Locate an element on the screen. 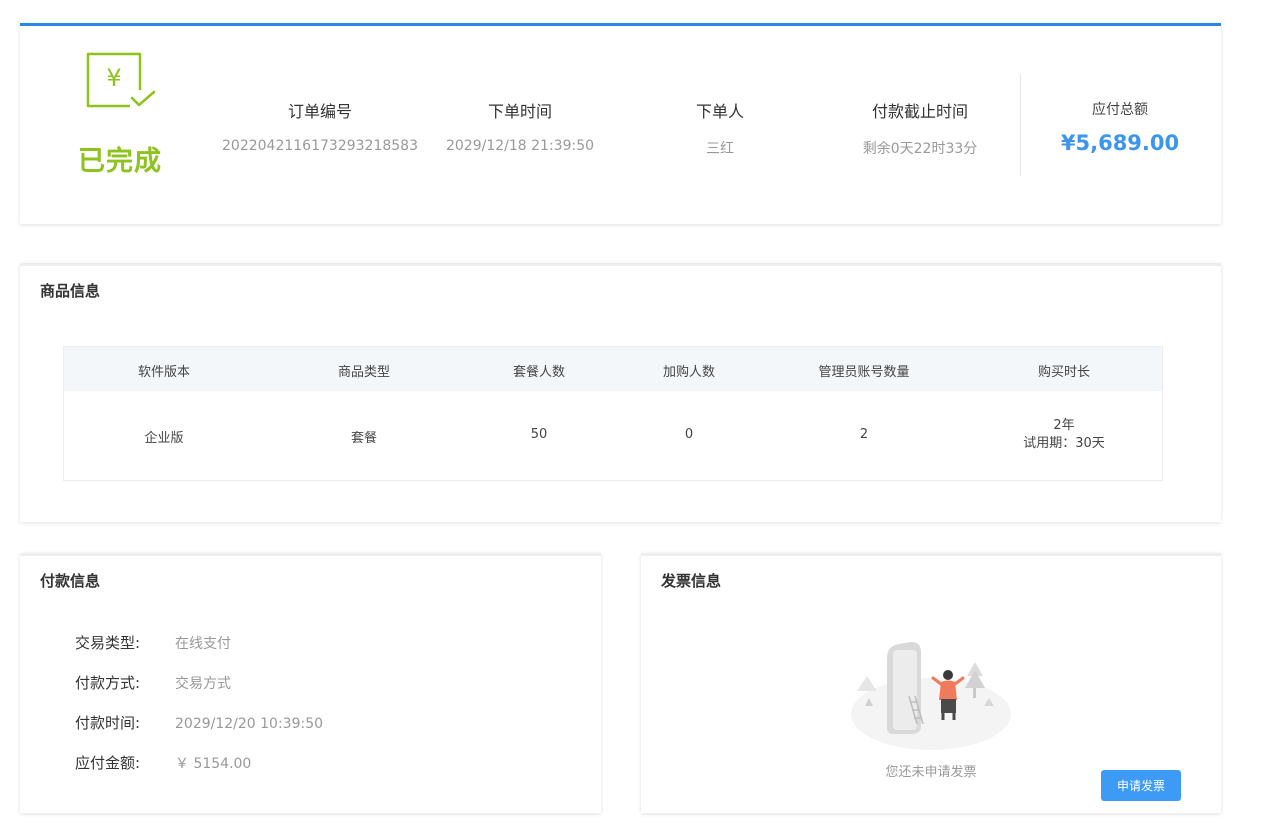 Image resolution: width=1267 pixels, height=827 pixels. table-header: 管理员账号数量 is located at coordinates (864, 372).